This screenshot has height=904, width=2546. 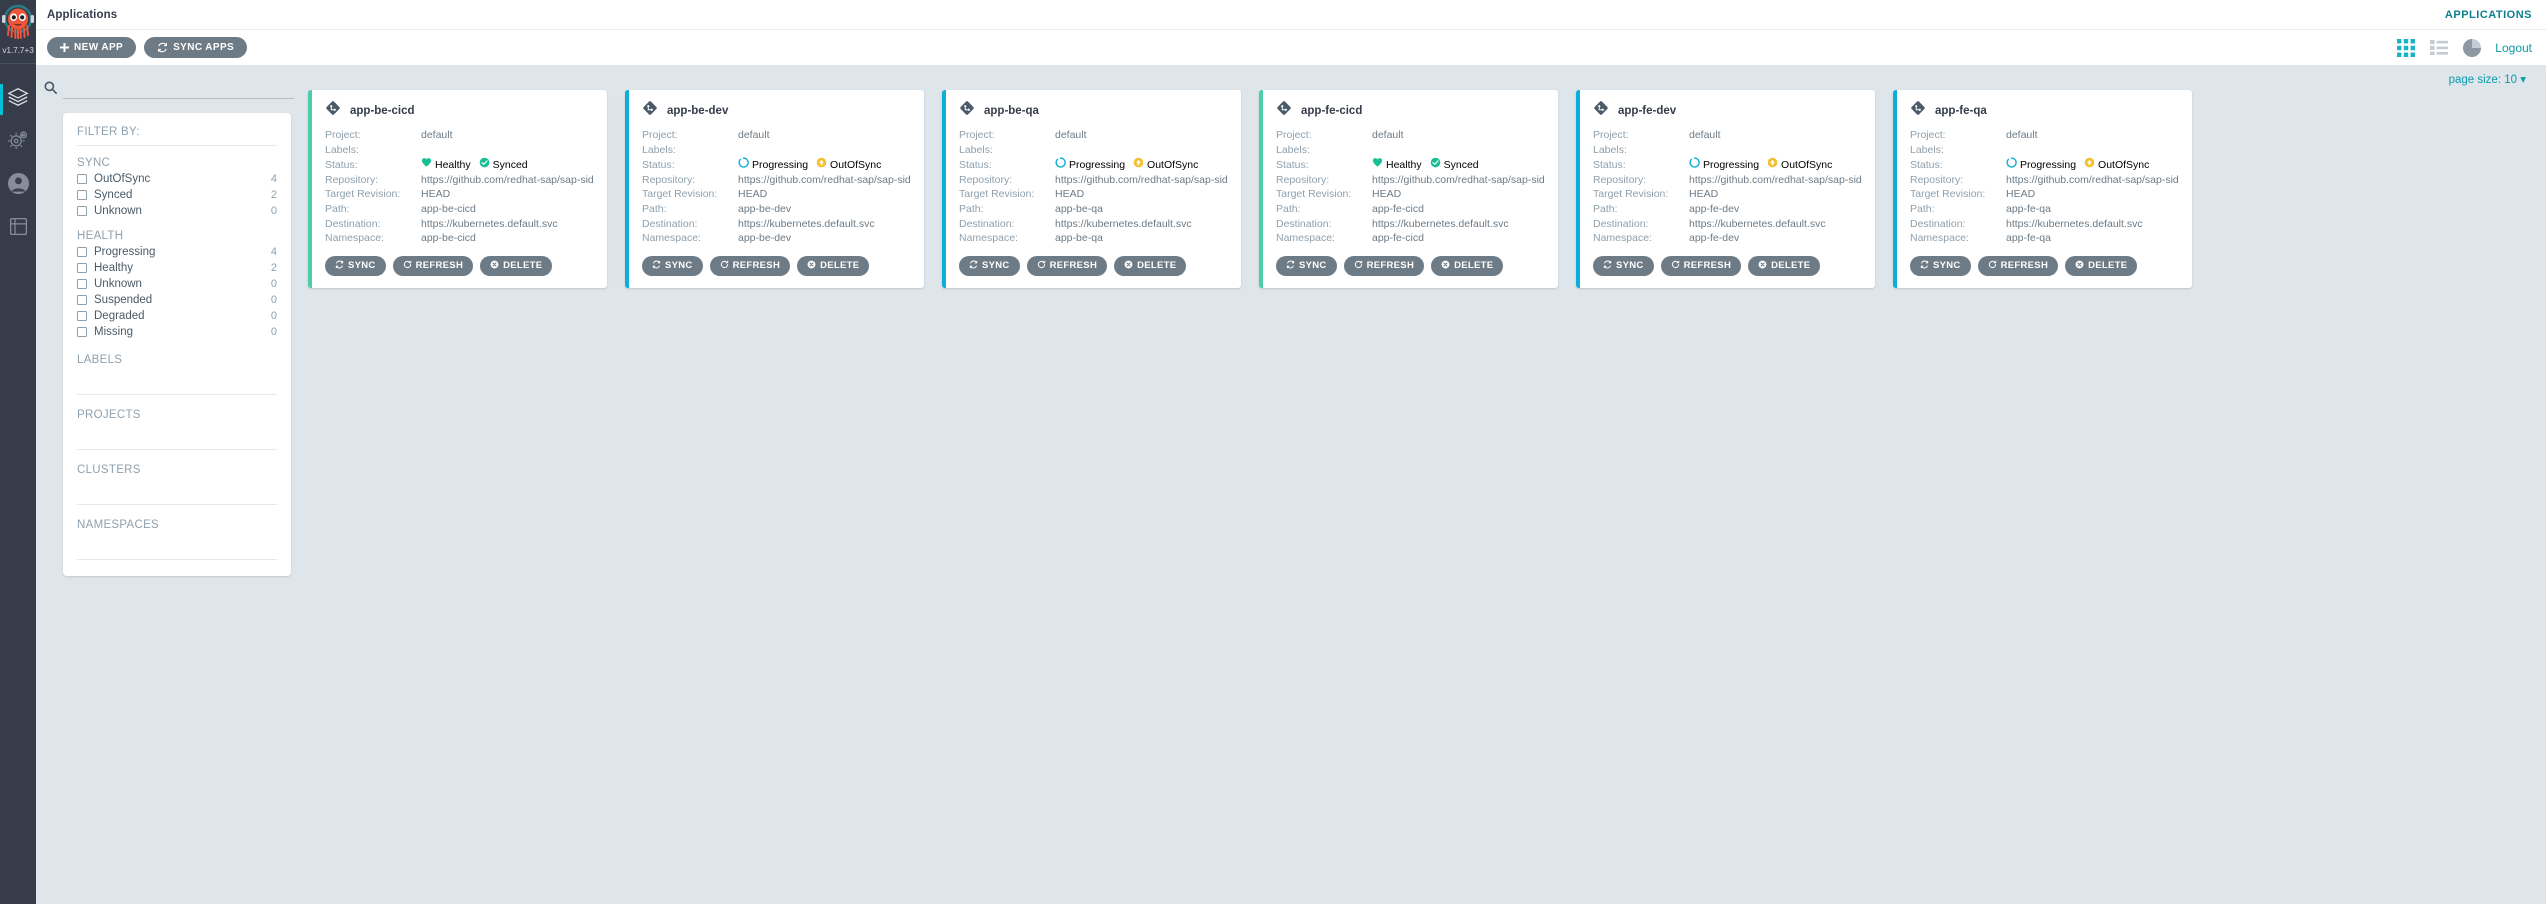 I want to click on filter-section-namespaces: NAMESPACES, so click(x=177, y=539).